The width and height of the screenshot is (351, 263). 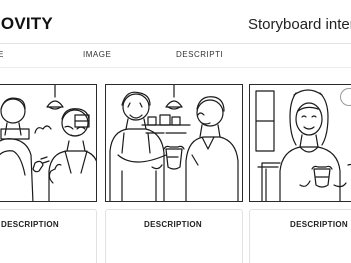 I want to click on circle-button-icon, so click(x=345, y=97).